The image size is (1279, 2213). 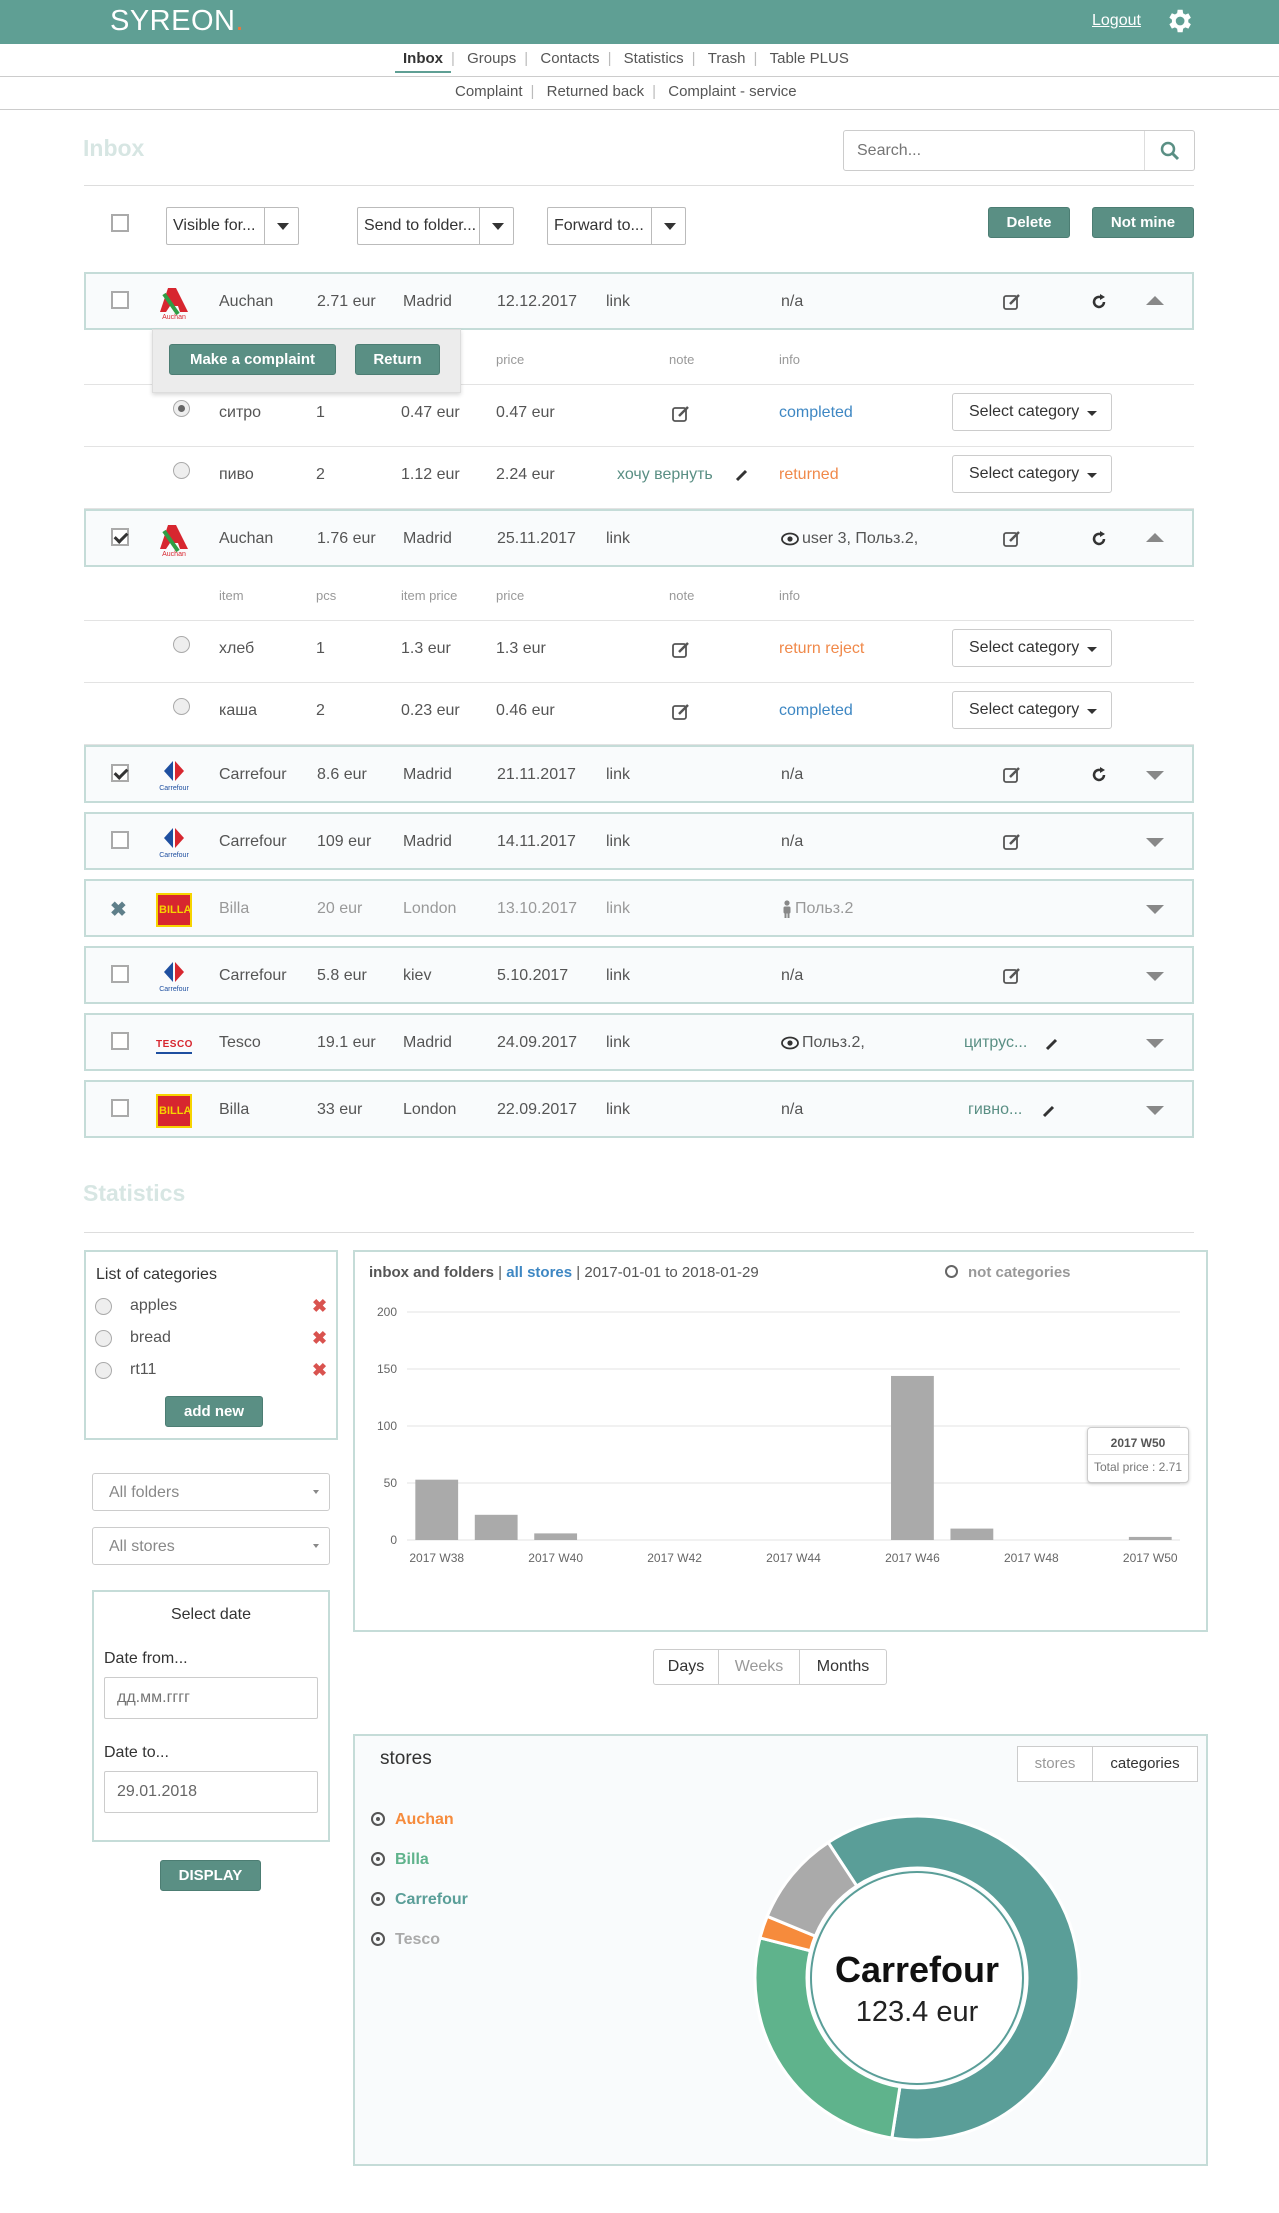 What do you see at coordinates (281, 226) in the screenshot?
I see `caret-down-icon` at bounding box center [281, 226].